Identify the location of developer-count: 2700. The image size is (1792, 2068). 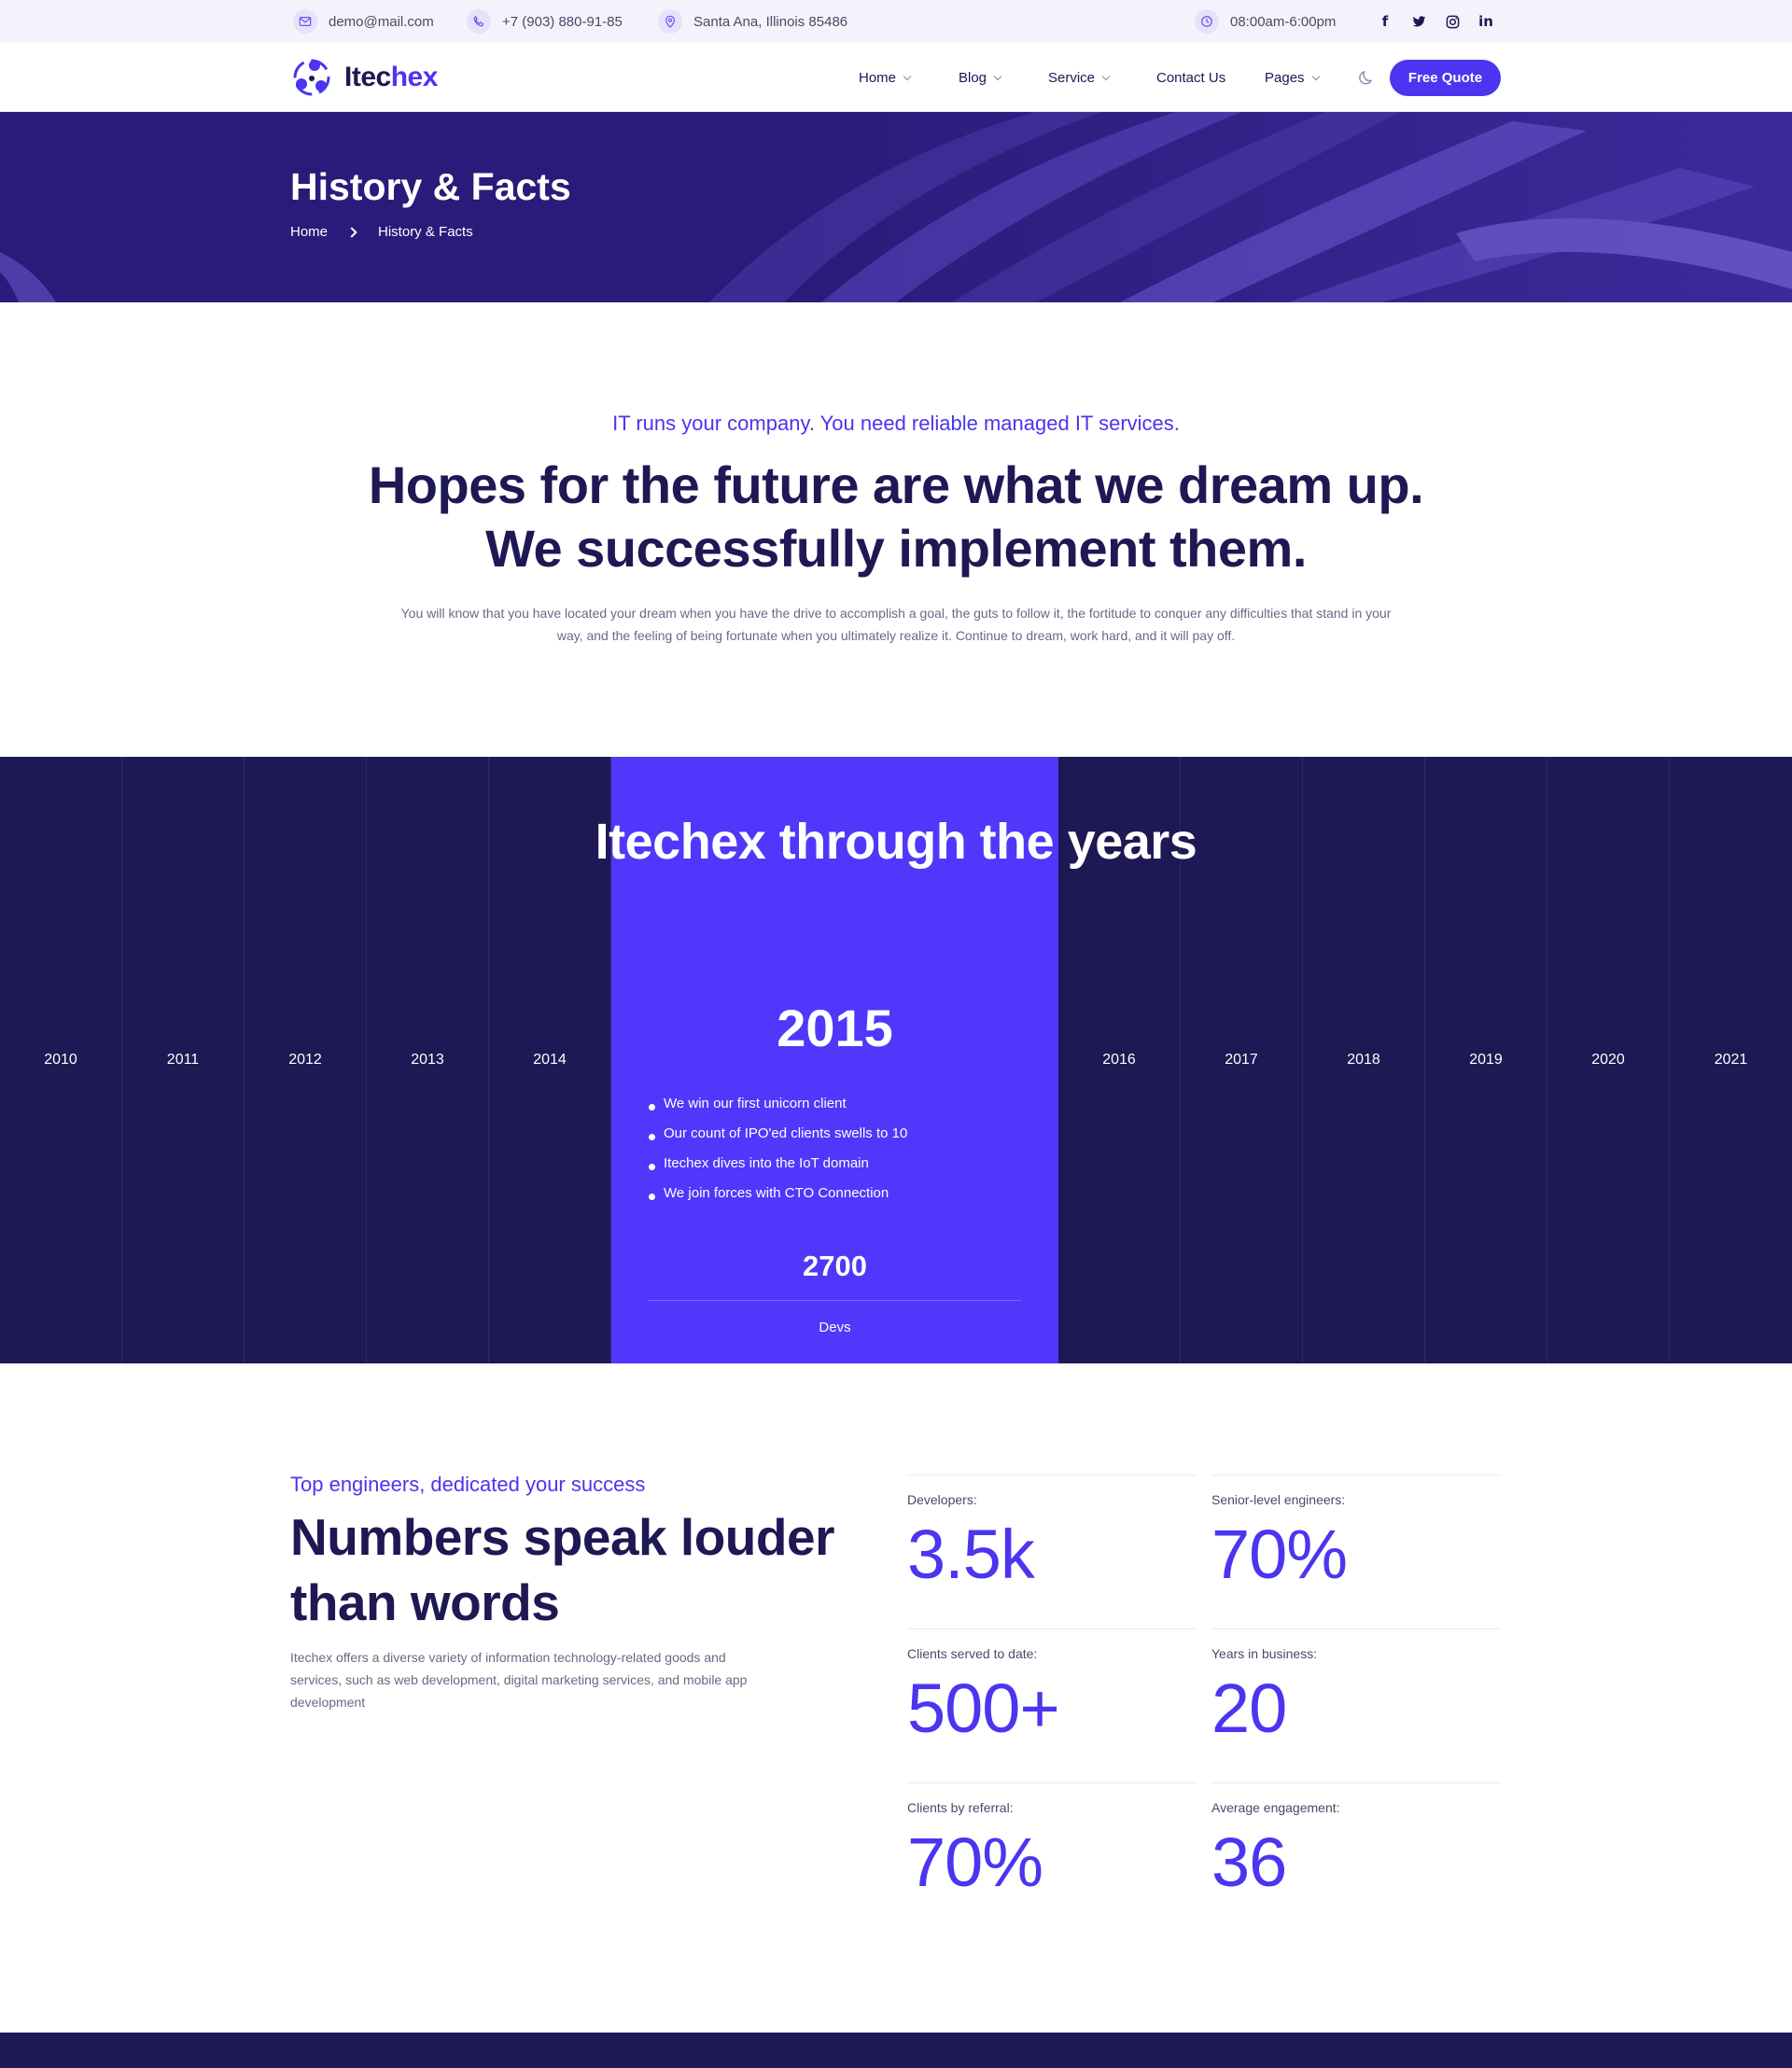
(835, 1266).